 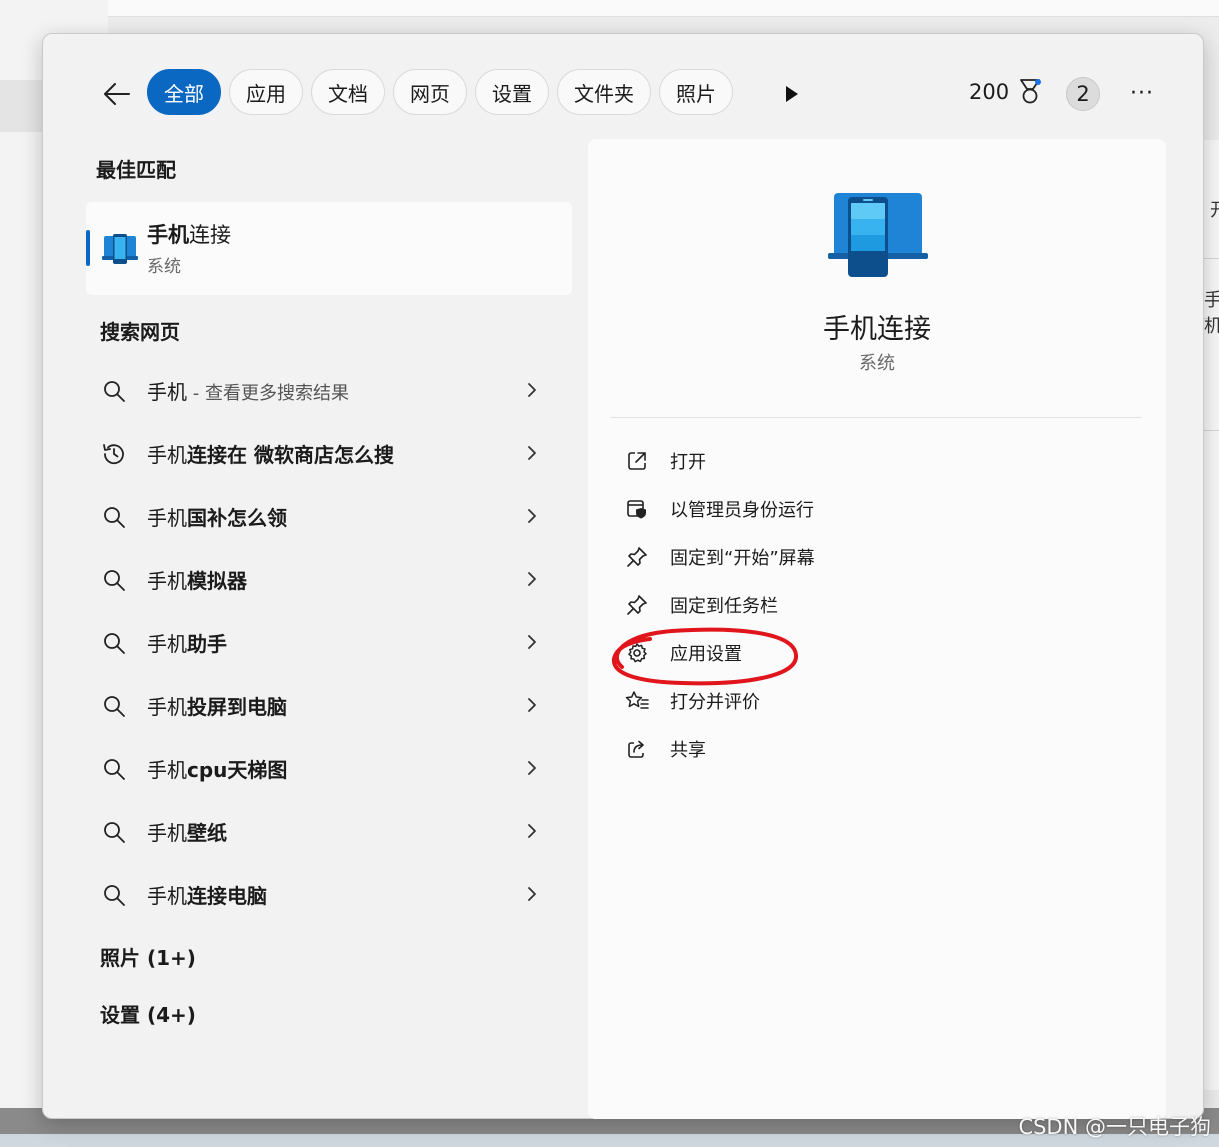 I want to click on filter-chip: 全部, so click(x=184, y=92).